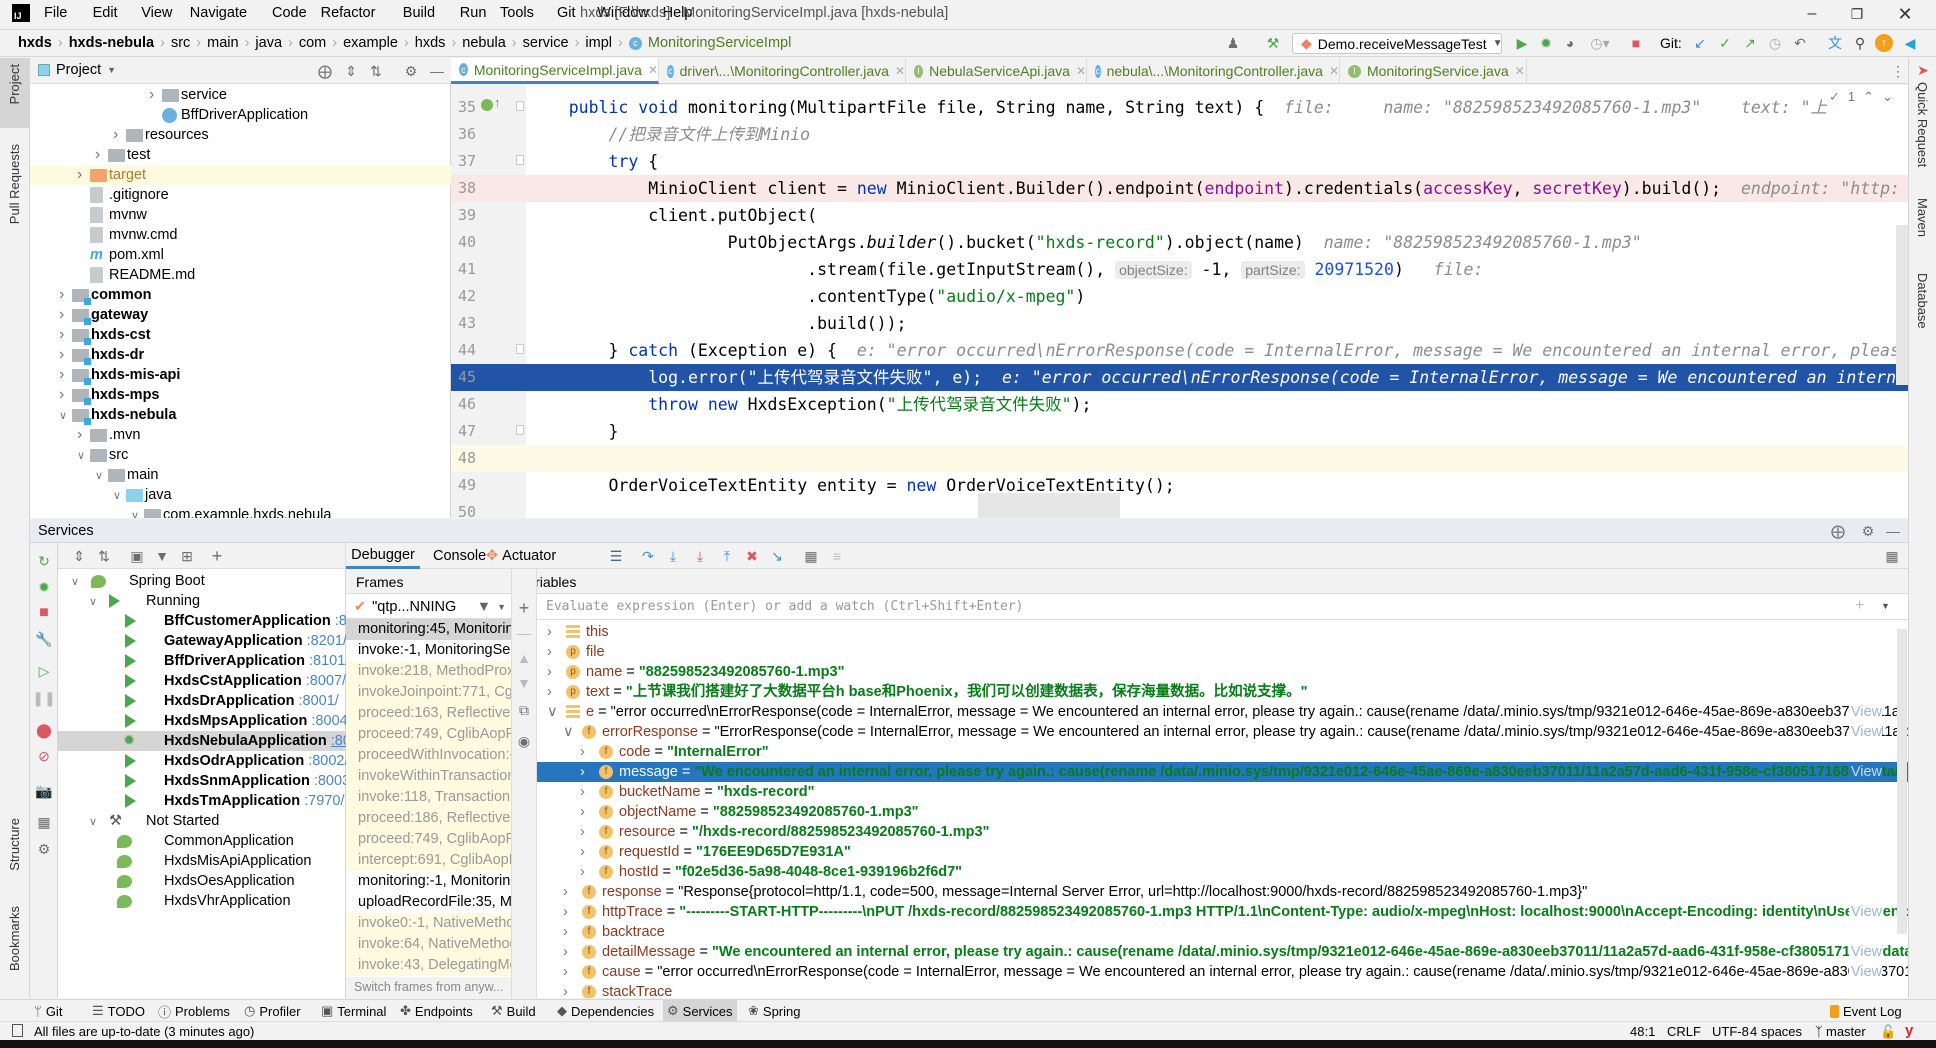 The image size is (1936, 1048). What do you see at coordinates (428, 965) in the screenshot?
I see `stack-frame: invoke:43, DelegatingMeth` at bounding box center [428, 965].